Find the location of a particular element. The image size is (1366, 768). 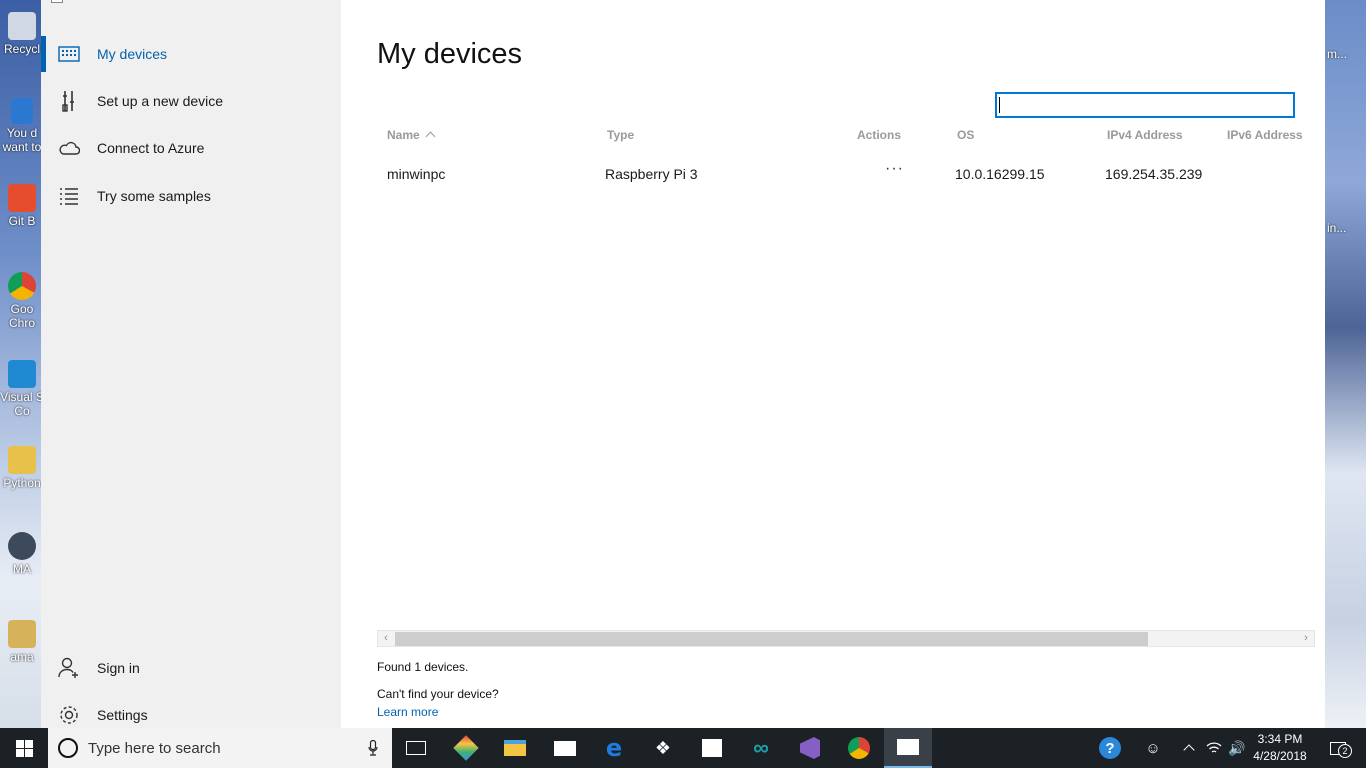

folder-icon is located at coordinates (22, 460).